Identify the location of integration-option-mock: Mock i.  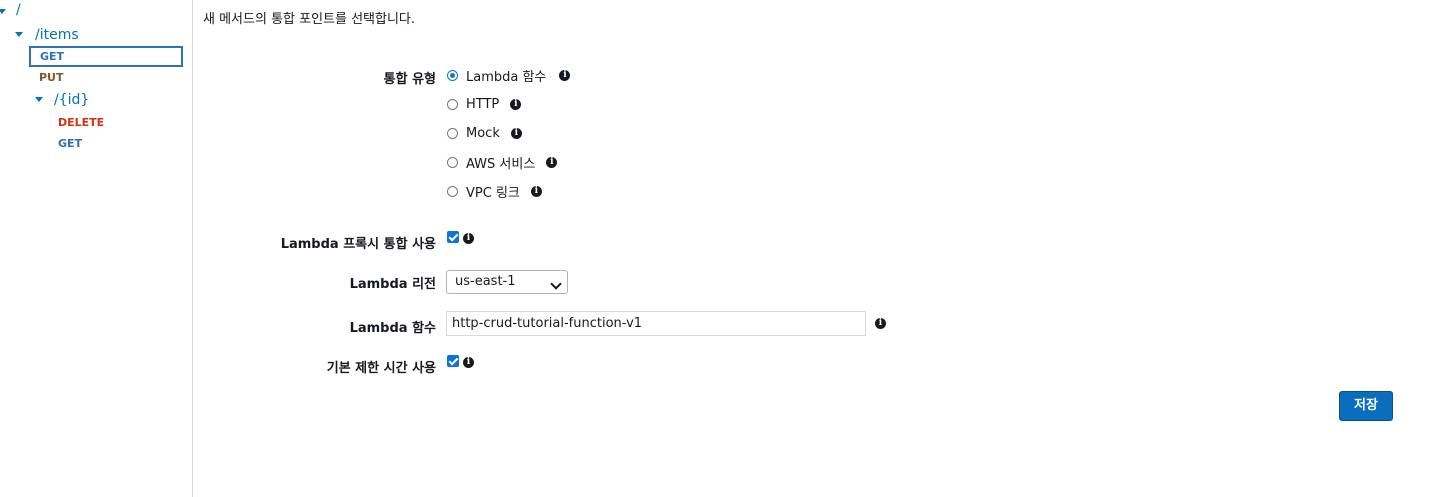
(484, 133).